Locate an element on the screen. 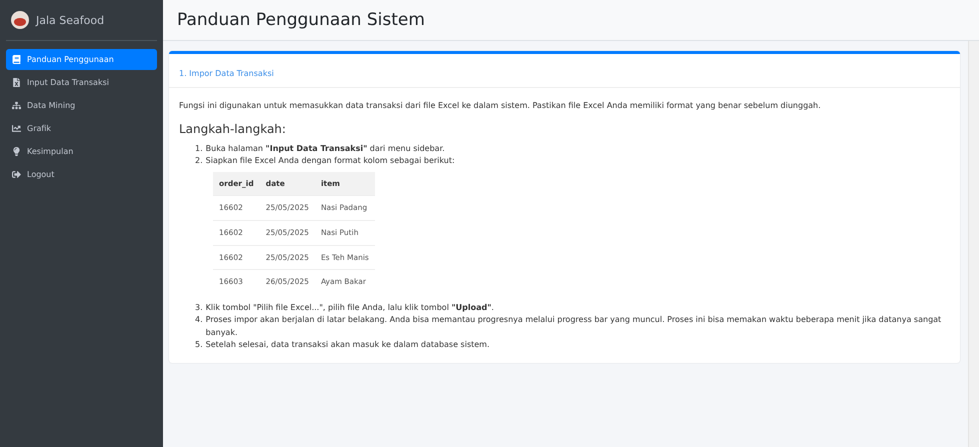  step-number: 1. is located at coordinates (199, 148).